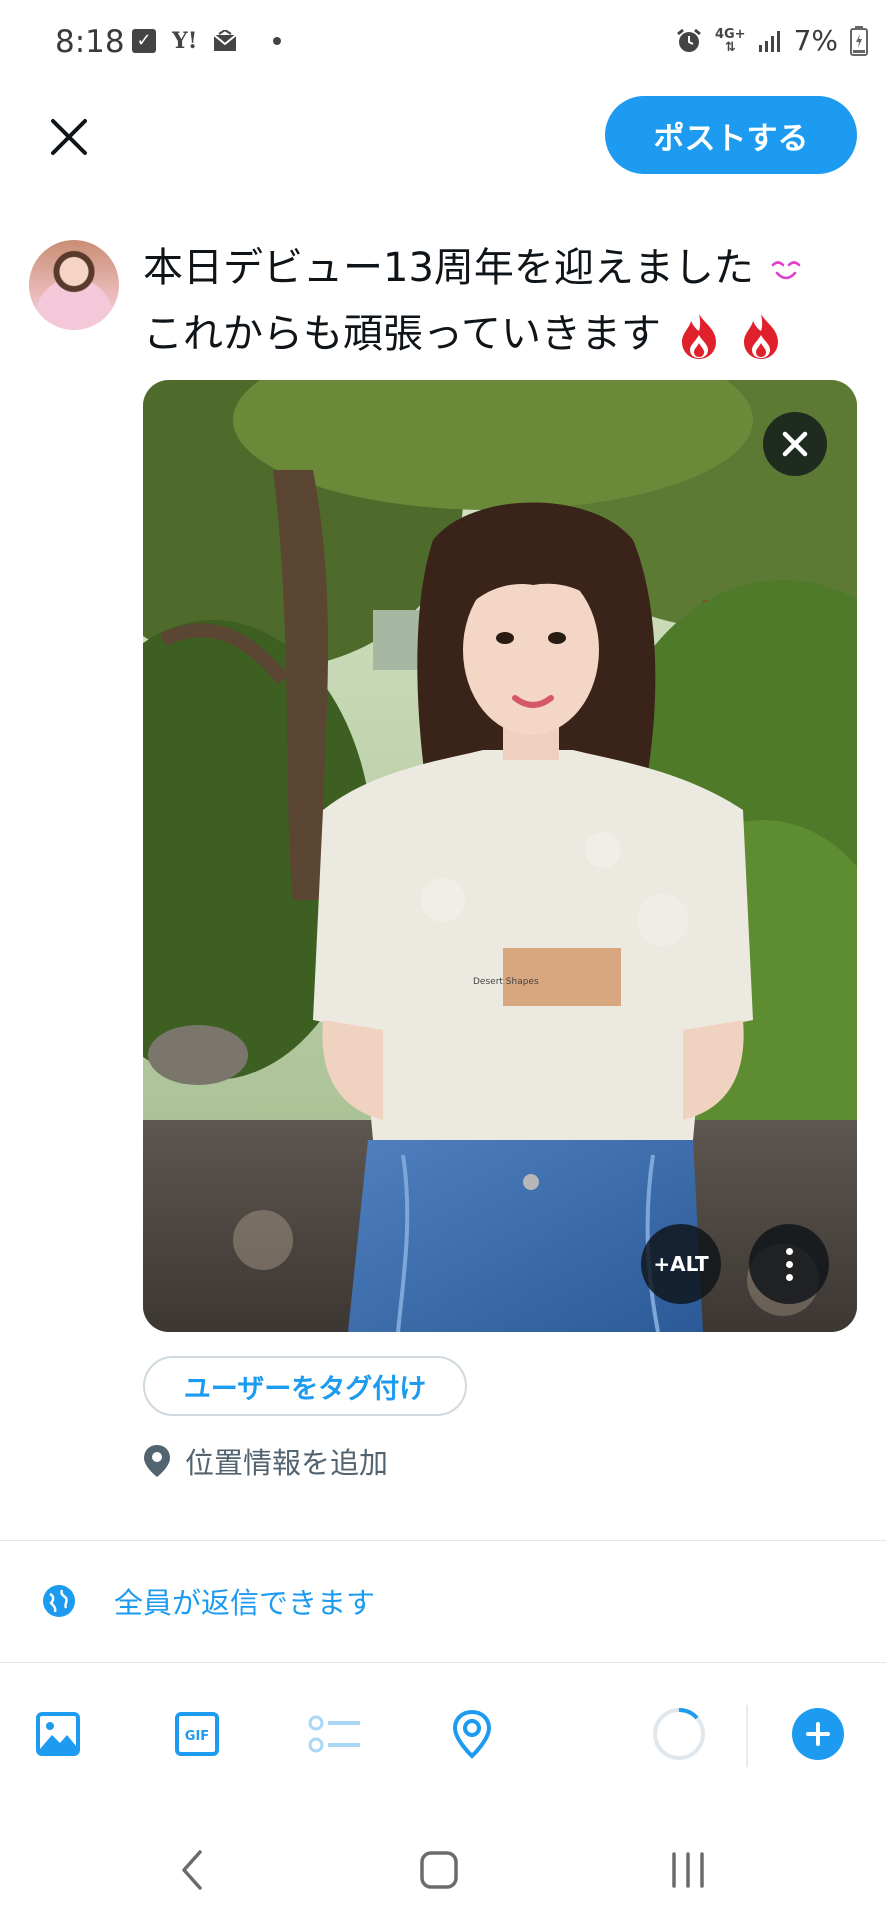  I want to click on yahoo-icon: Y!, so click(185, 41).